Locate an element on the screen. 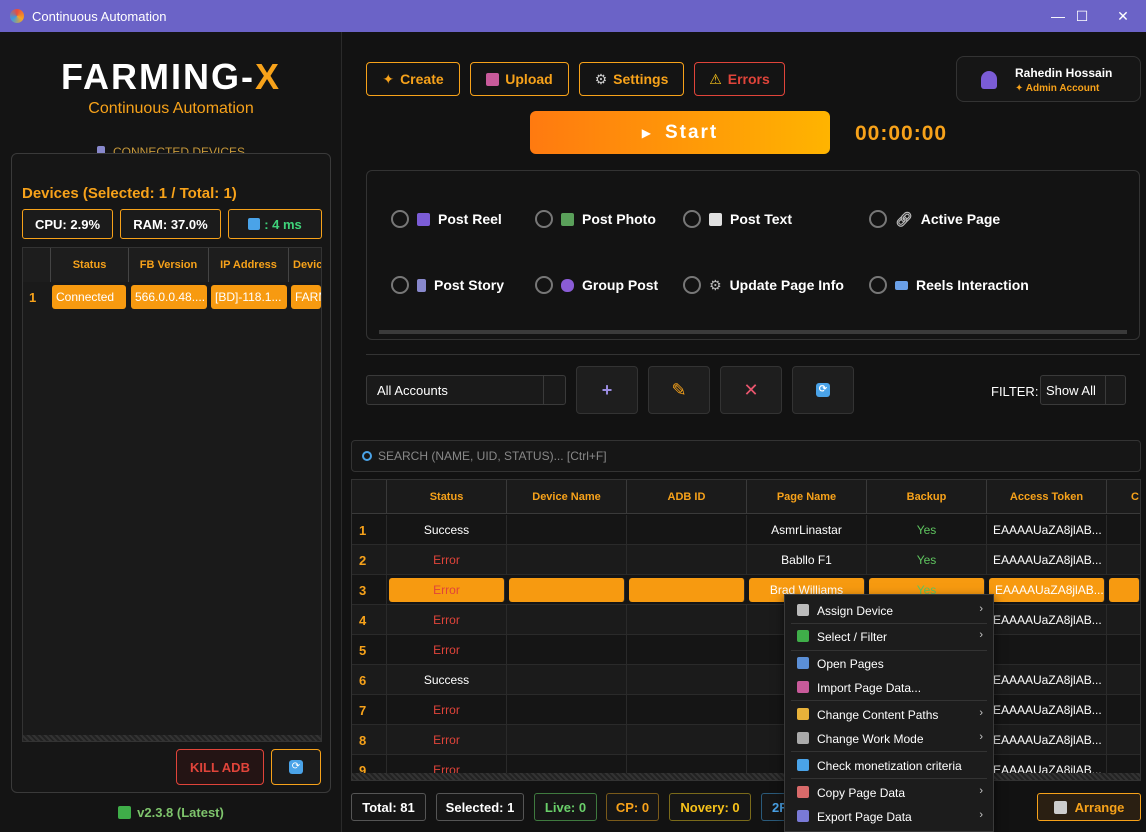  context-menu-item: Copy Page Data › is located at coordinates (889, 793).